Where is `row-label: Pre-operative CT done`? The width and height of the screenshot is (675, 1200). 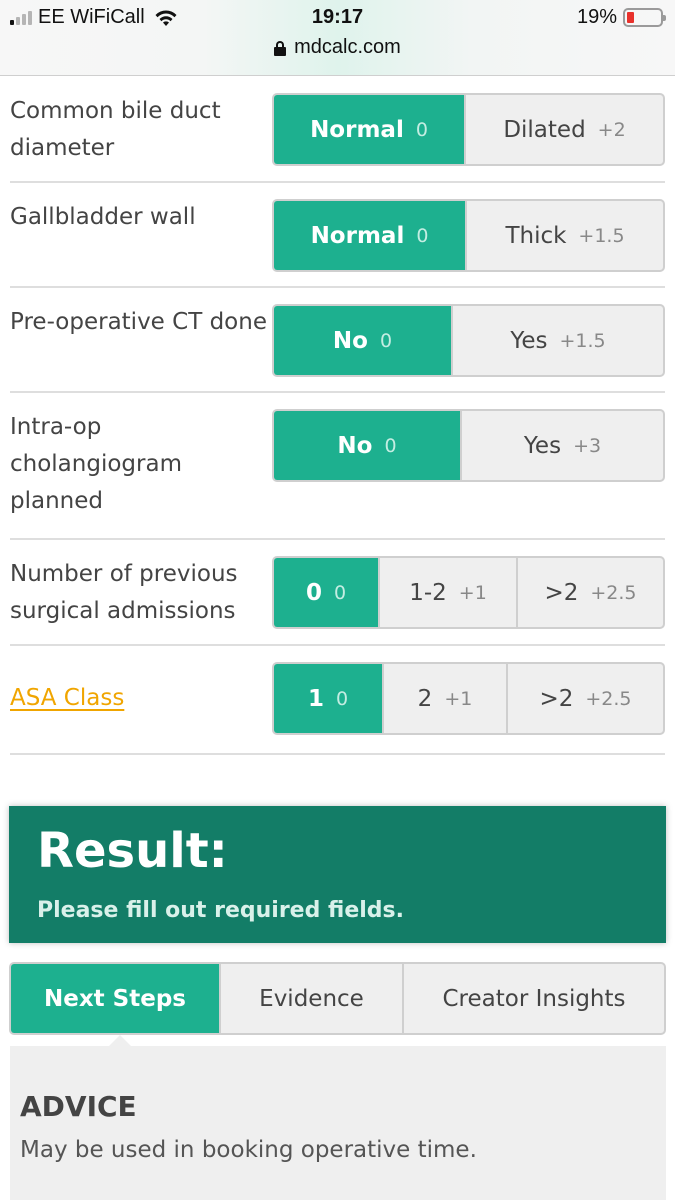 row-label: Pre-operative CT done is located at coordinates (138, 322).